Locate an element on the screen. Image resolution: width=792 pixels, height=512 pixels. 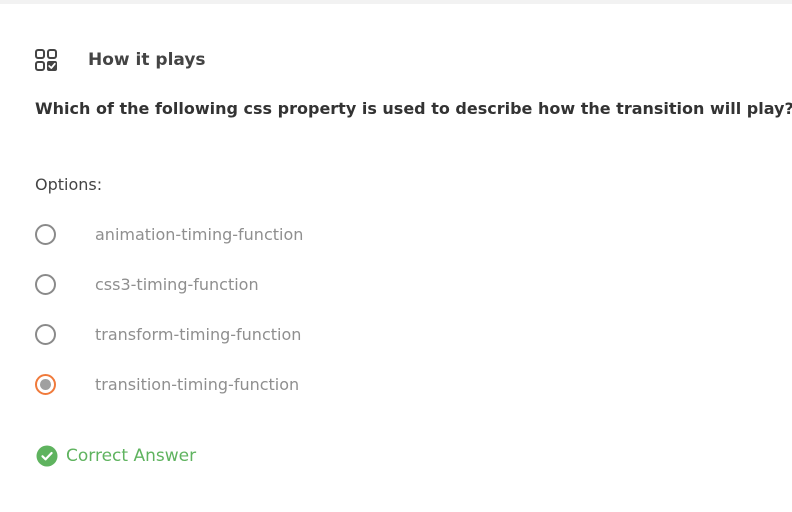
question-title: How it plays is located at coordinates (147, 60).